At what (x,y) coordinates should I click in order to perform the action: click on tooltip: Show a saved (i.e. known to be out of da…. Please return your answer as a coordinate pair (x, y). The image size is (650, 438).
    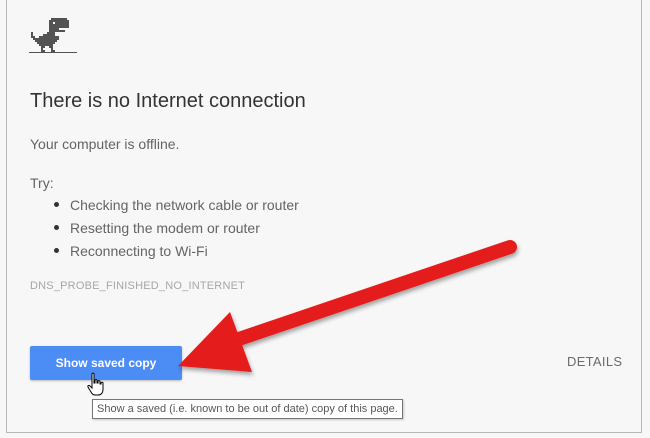
    Looking at the image, I should click on (247, 409).